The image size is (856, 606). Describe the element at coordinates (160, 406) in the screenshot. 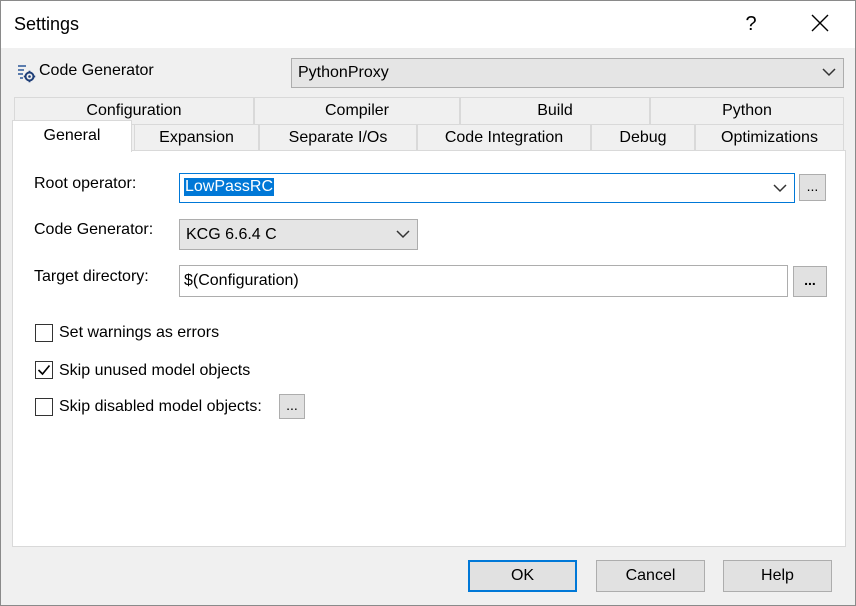

I see `skip-disabled-model-objects-label: Skip disabled model objects:` at that location.